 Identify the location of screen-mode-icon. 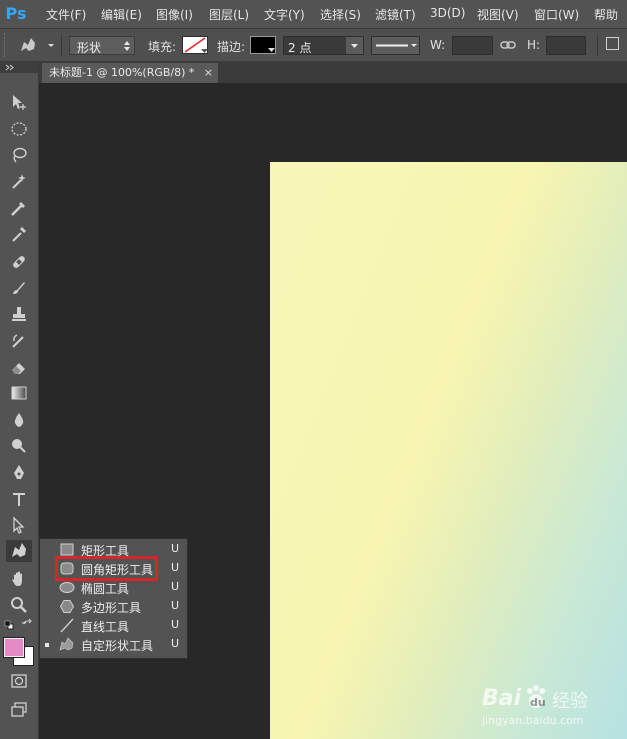
(19, 709).